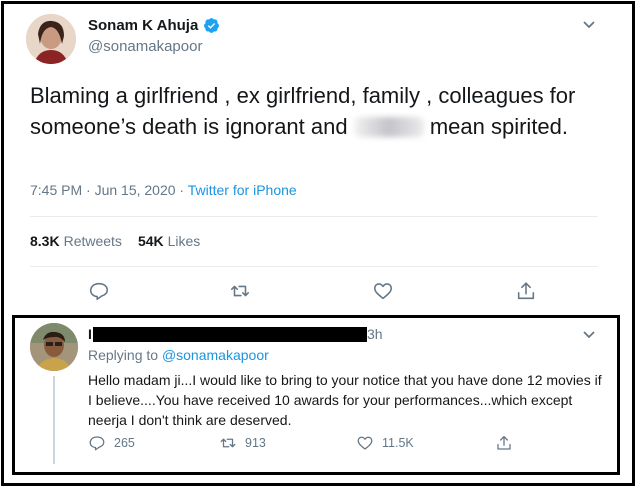 Image resolution: width=636 pixels, height=487 pixels. I want to click on like-count: 11.5K, so click(398, 443).